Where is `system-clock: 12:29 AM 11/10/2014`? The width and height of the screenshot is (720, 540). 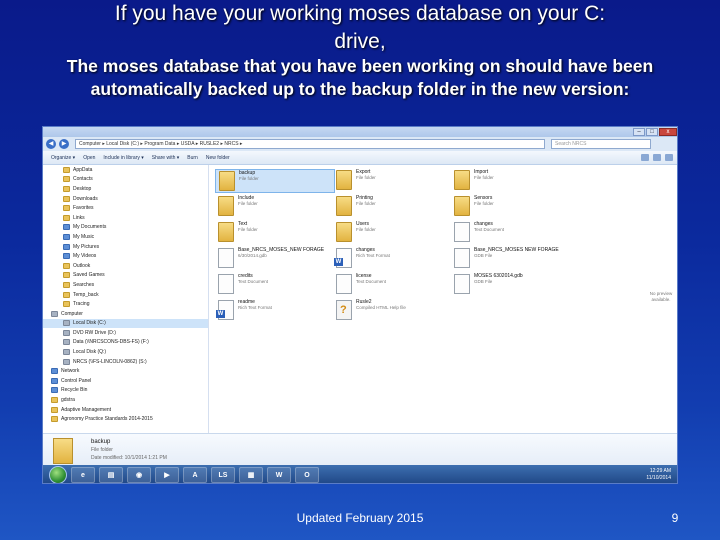 system-clock: 12:29 AM 11/10/2014 is located at coordinates (658, 475).